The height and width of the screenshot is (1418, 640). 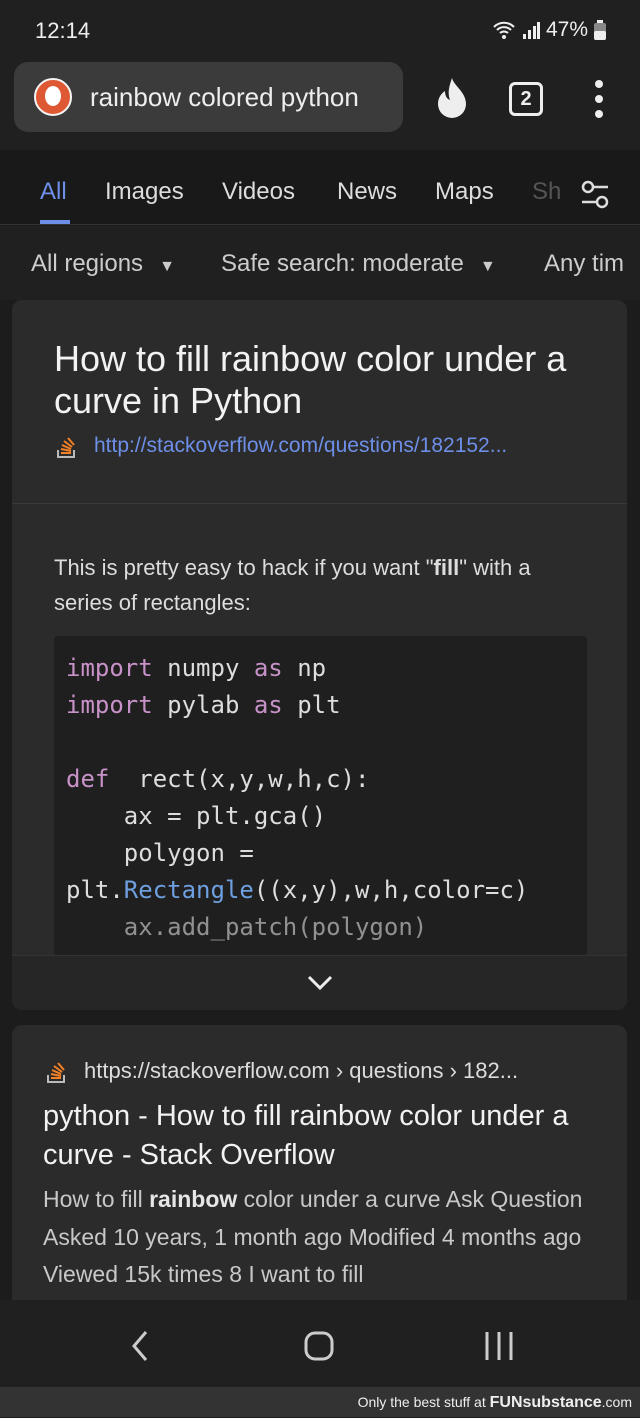 What do you see at coordinates (531, 30) in the screenshot?
I see `signal-icon` at bounding box center [531, 30].